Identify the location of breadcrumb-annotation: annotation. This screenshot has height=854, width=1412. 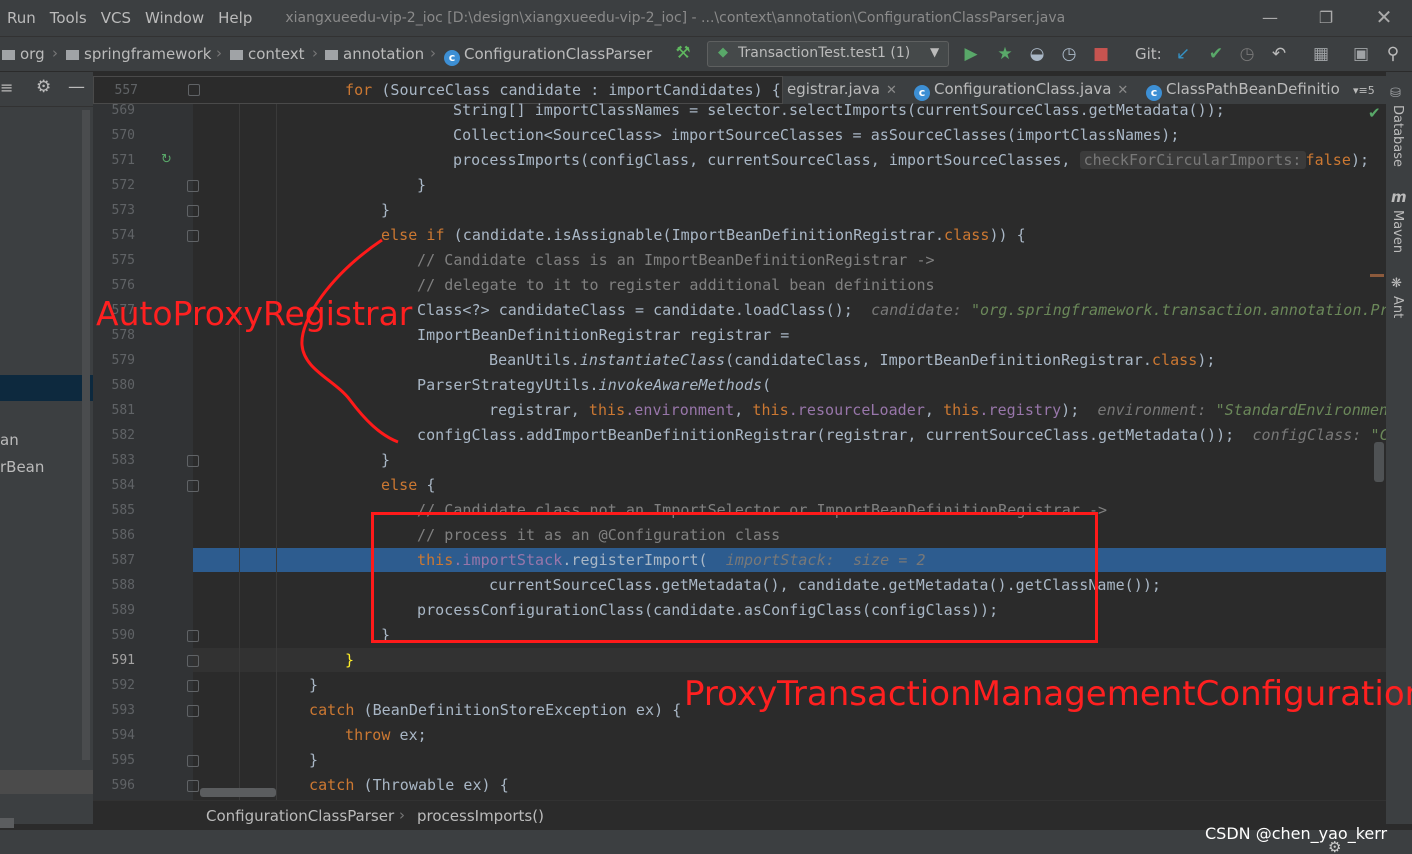
(374, 54).